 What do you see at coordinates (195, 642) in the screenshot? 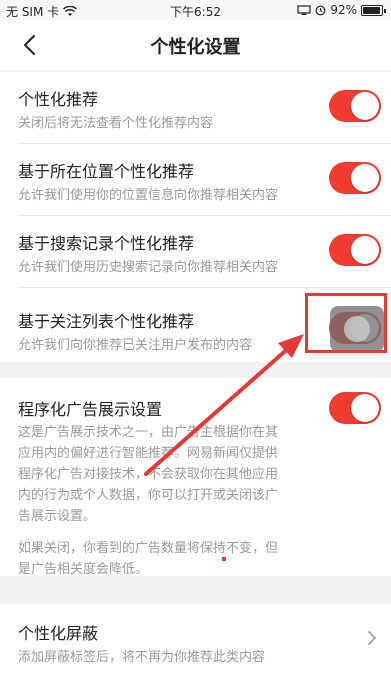
I see `shield-group: 个性化屏蔽 添加屏蔽标签后，将不再为你推荐此类内容` at bounding box center [195, 642].